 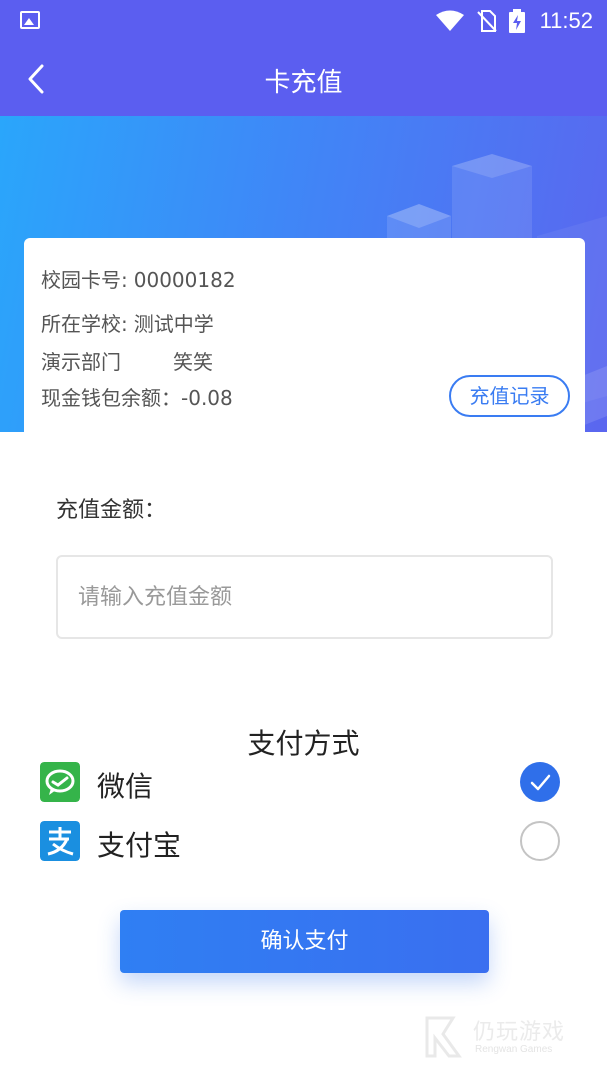 I want to click on wechat-radio-checked, so click(x=540, y=782).